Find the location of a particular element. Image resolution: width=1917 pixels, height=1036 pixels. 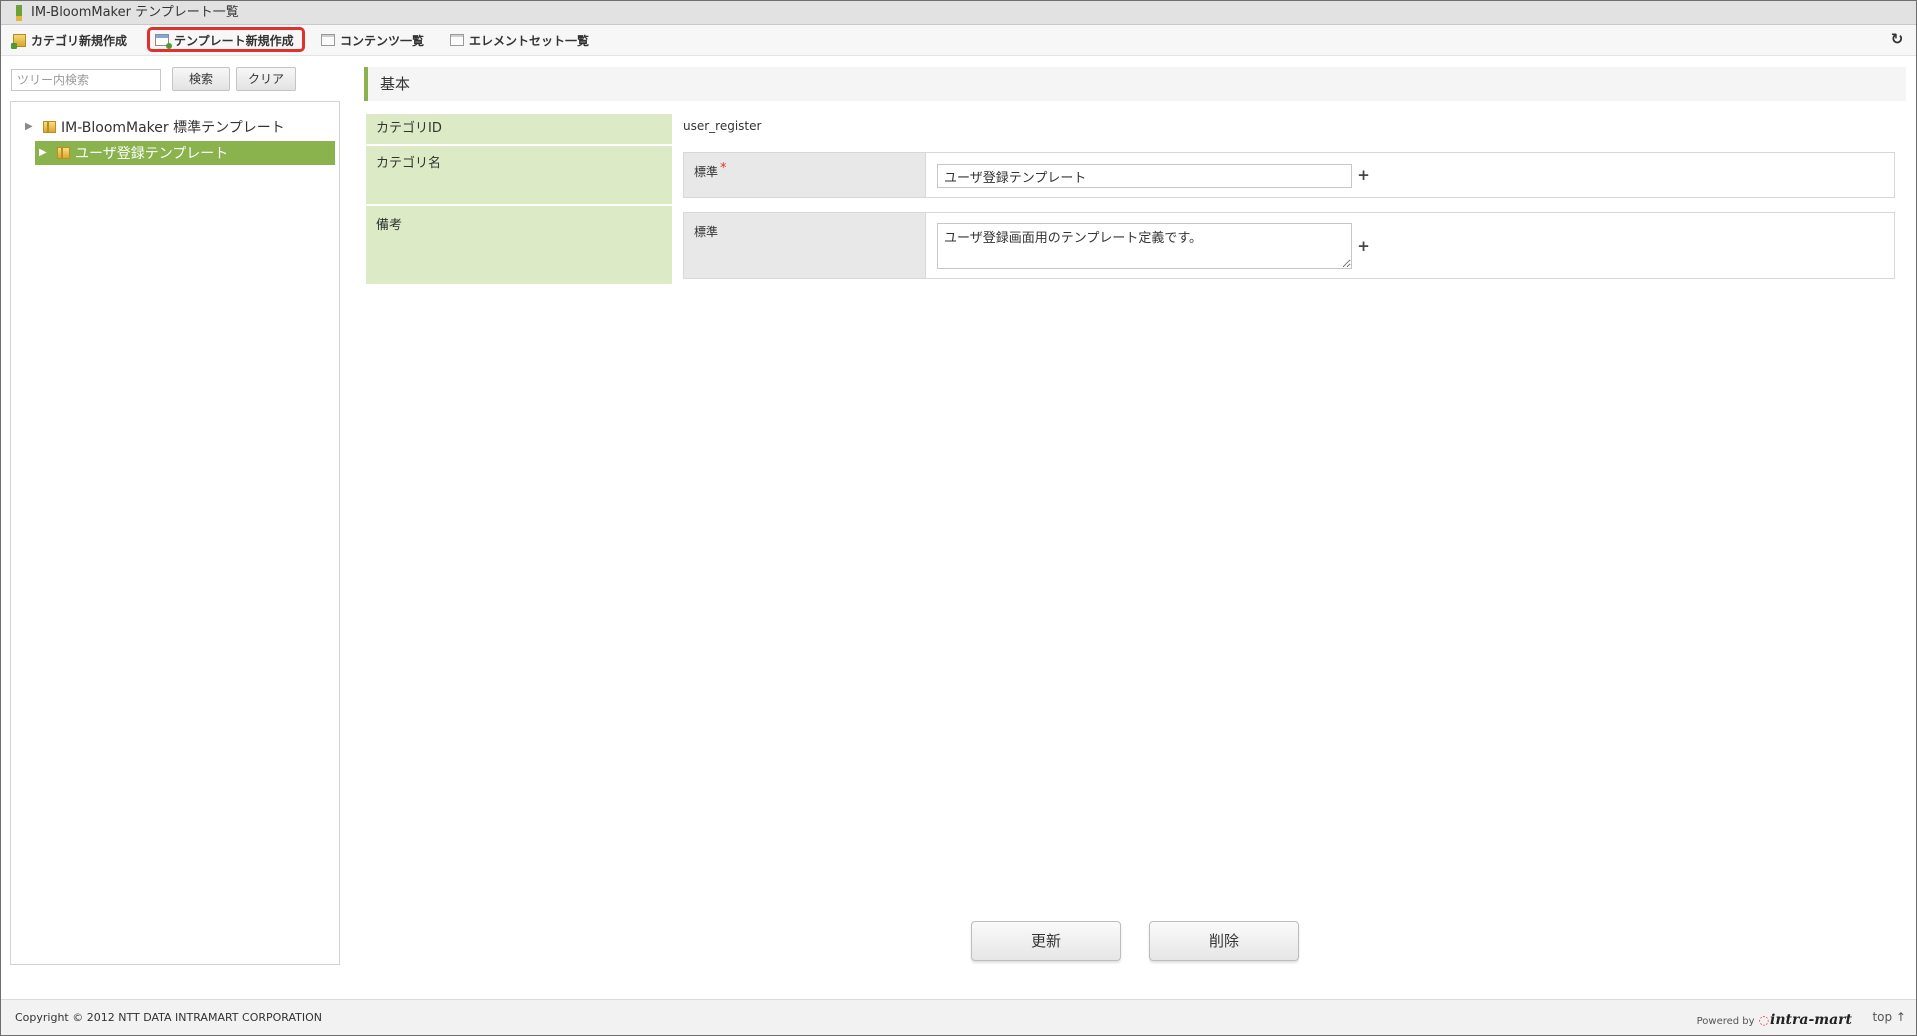

elementset-list-label: エレメントセット一覧 is located at coordinates (529, 40).